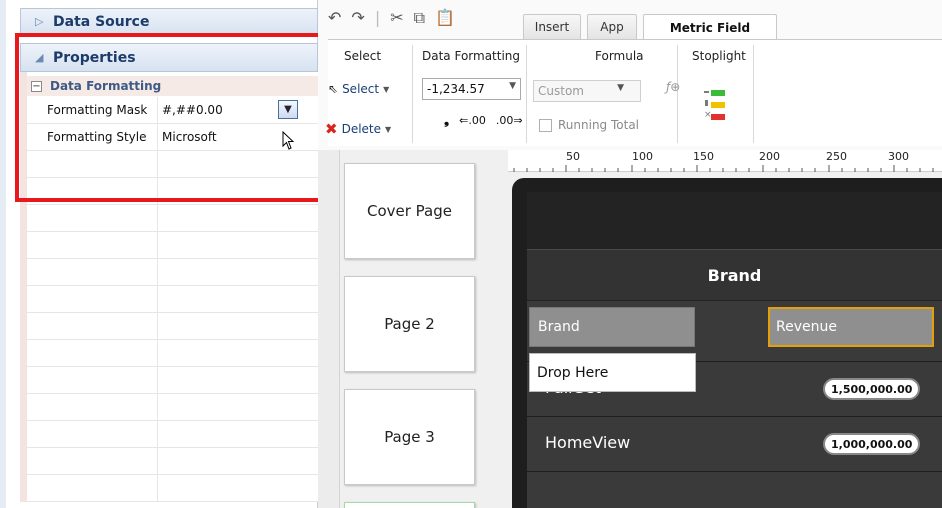 This screenshot has height=508, width=942. What do you see at coordinates (472, 120) in the screenshot?
I see `decrease-decimal-icon: ⇐.00` at bounding box center [472, 120].